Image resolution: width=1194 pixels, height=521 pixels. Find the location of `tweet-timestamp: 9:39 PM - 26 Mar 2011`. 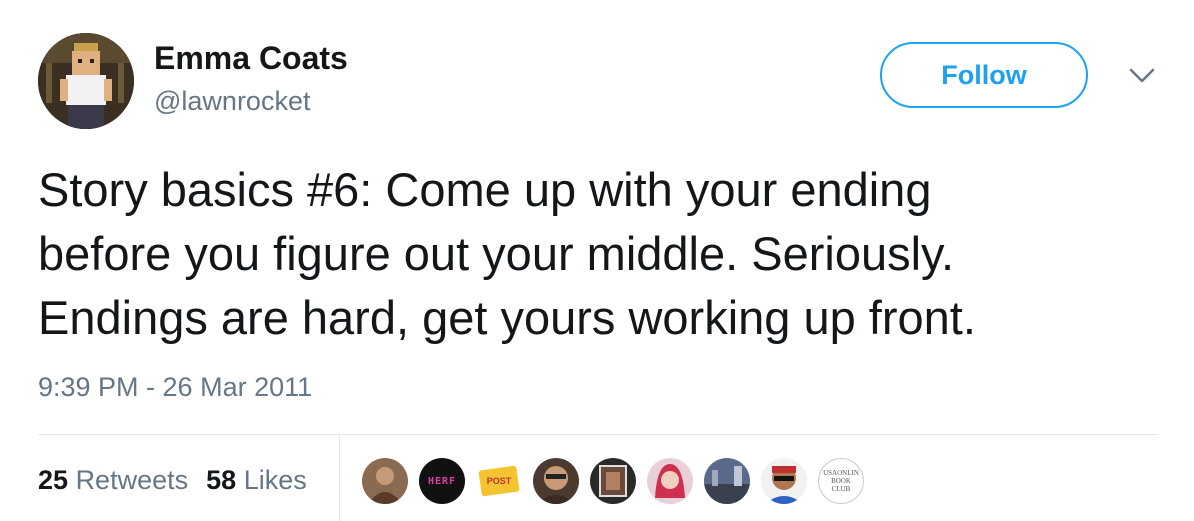

tweet-timestamp: 9:39 PM - 26 Mar 2011 is located at coordinates (175, 387).